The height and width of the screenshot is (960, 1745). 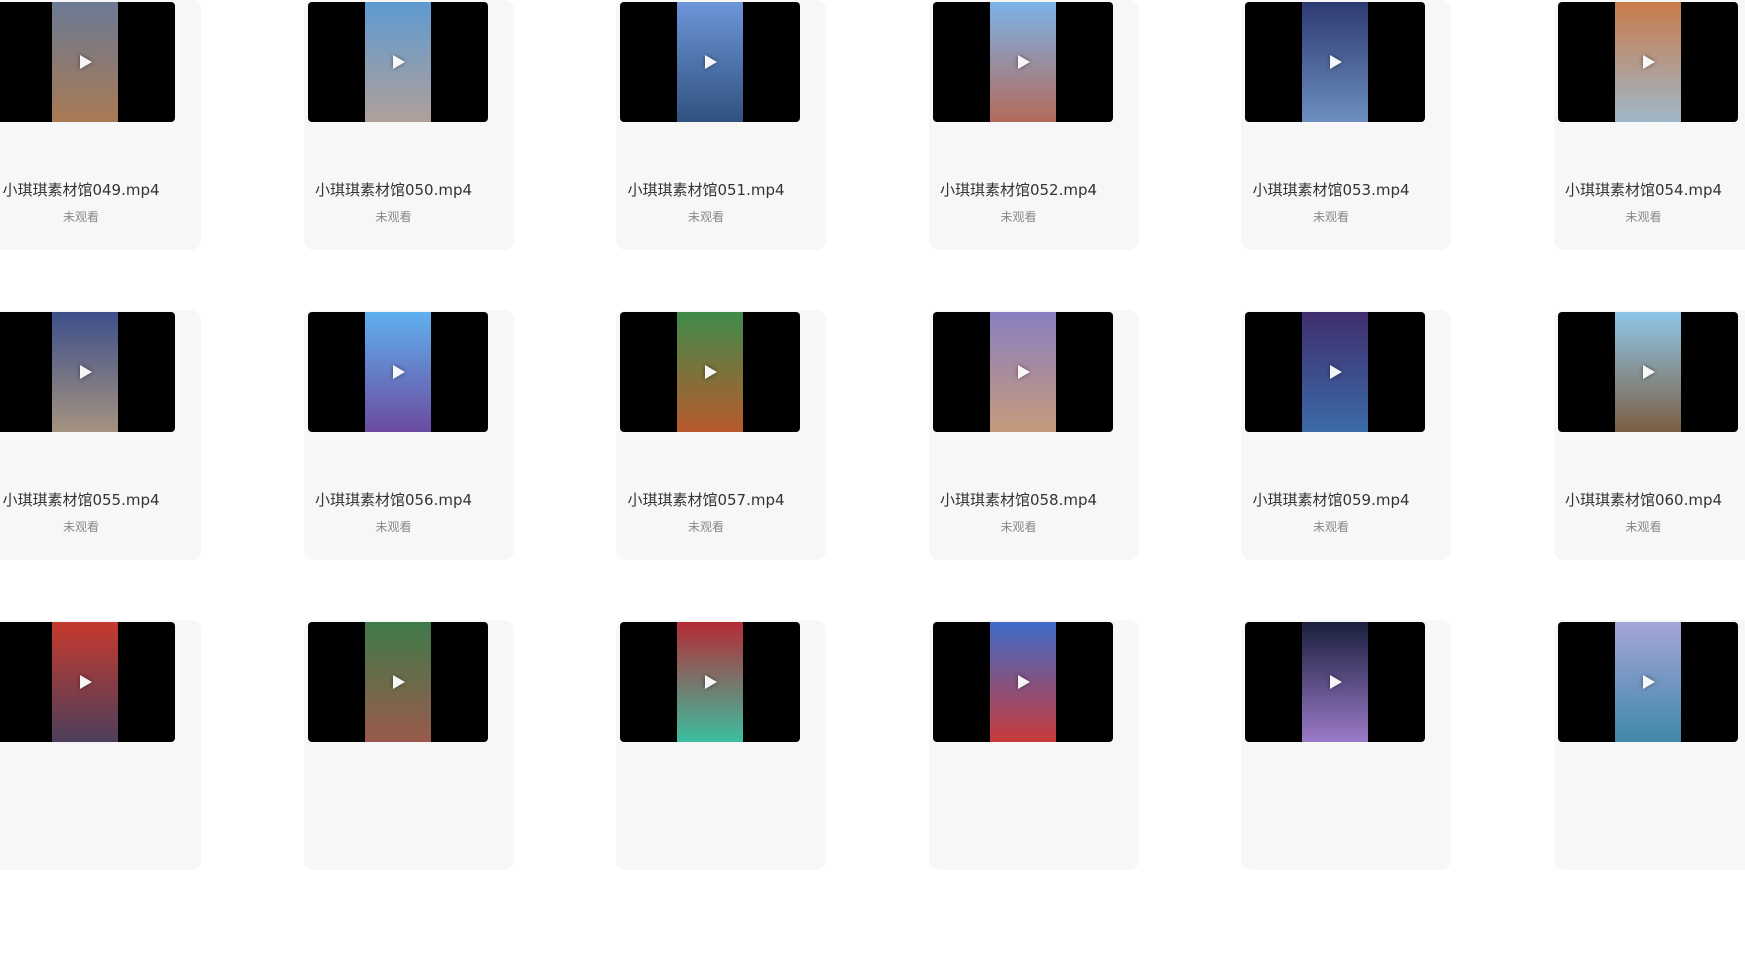 I want to click on video-item: 小琪琪素材馆054.mp4 未观看, so click(x=1649, y=220).